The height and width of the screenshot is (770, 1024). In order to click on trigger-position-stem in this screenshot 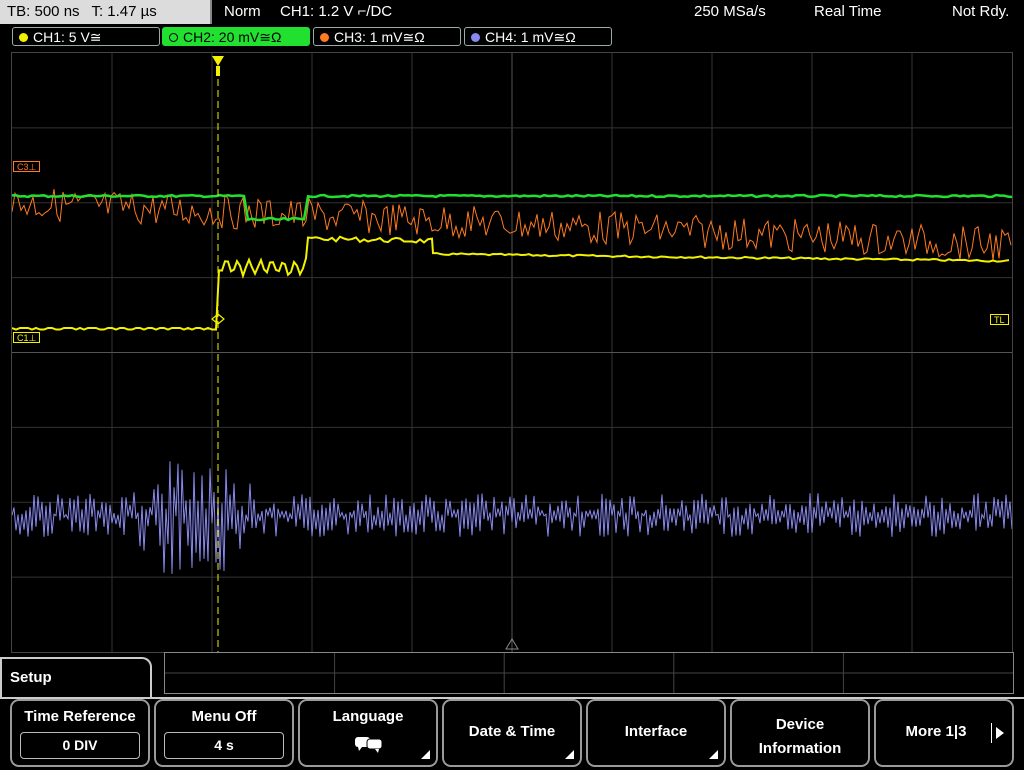, I will do `click(218, 71)`.